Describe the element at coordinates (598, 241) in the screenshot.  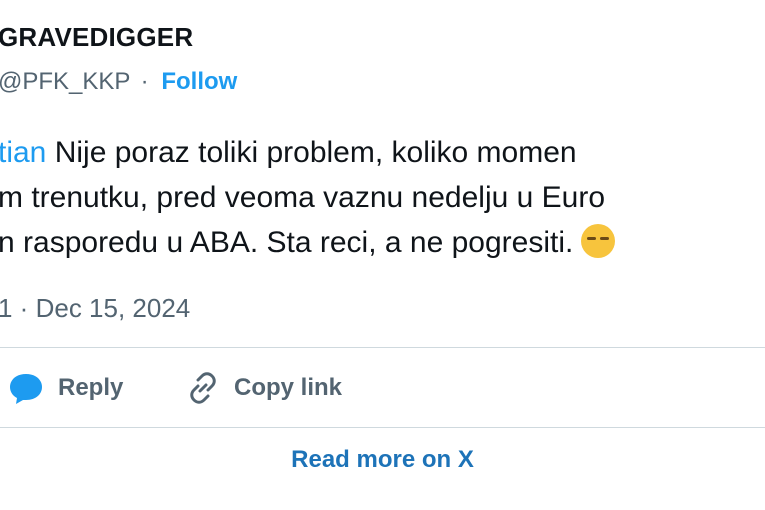
I see `face-with-tears-emoji-icon` at that location.